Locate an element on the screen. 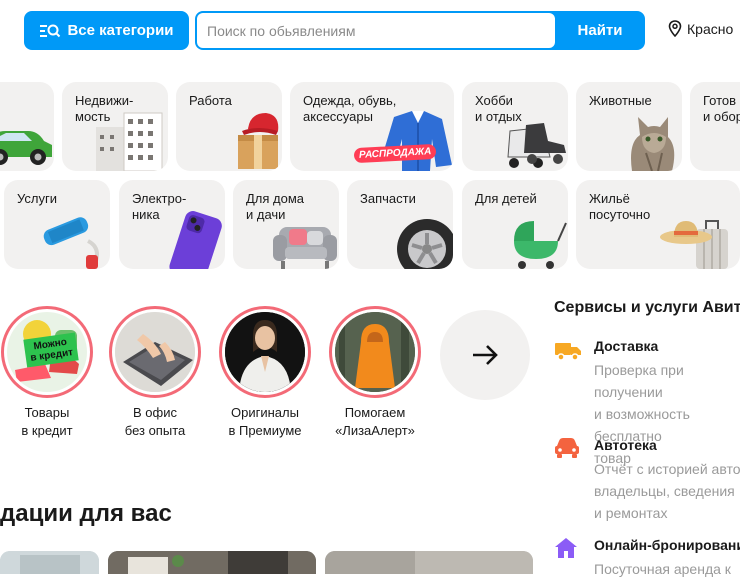 Image resolution: width=740 pixels, height=580 pixels. story-premium-image is located at coordinates (265, 352).